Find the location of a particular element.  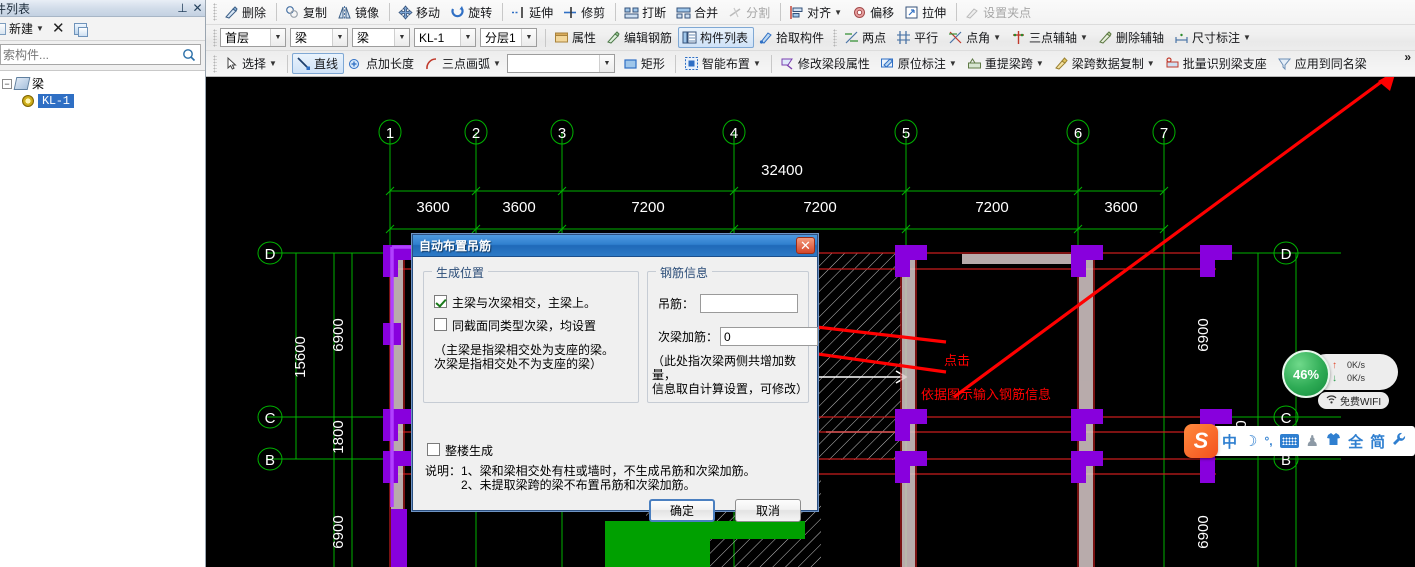

tool-line: 直线 is located at coordinates (317, 63).